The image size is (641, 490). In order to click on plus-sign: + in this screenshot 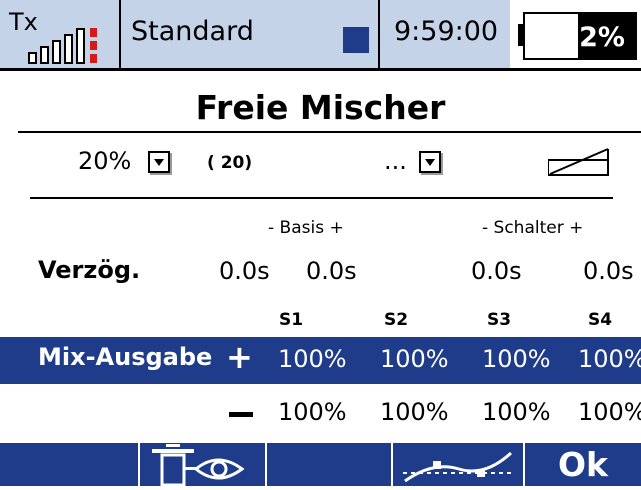, I will do `click(239, 357)`.